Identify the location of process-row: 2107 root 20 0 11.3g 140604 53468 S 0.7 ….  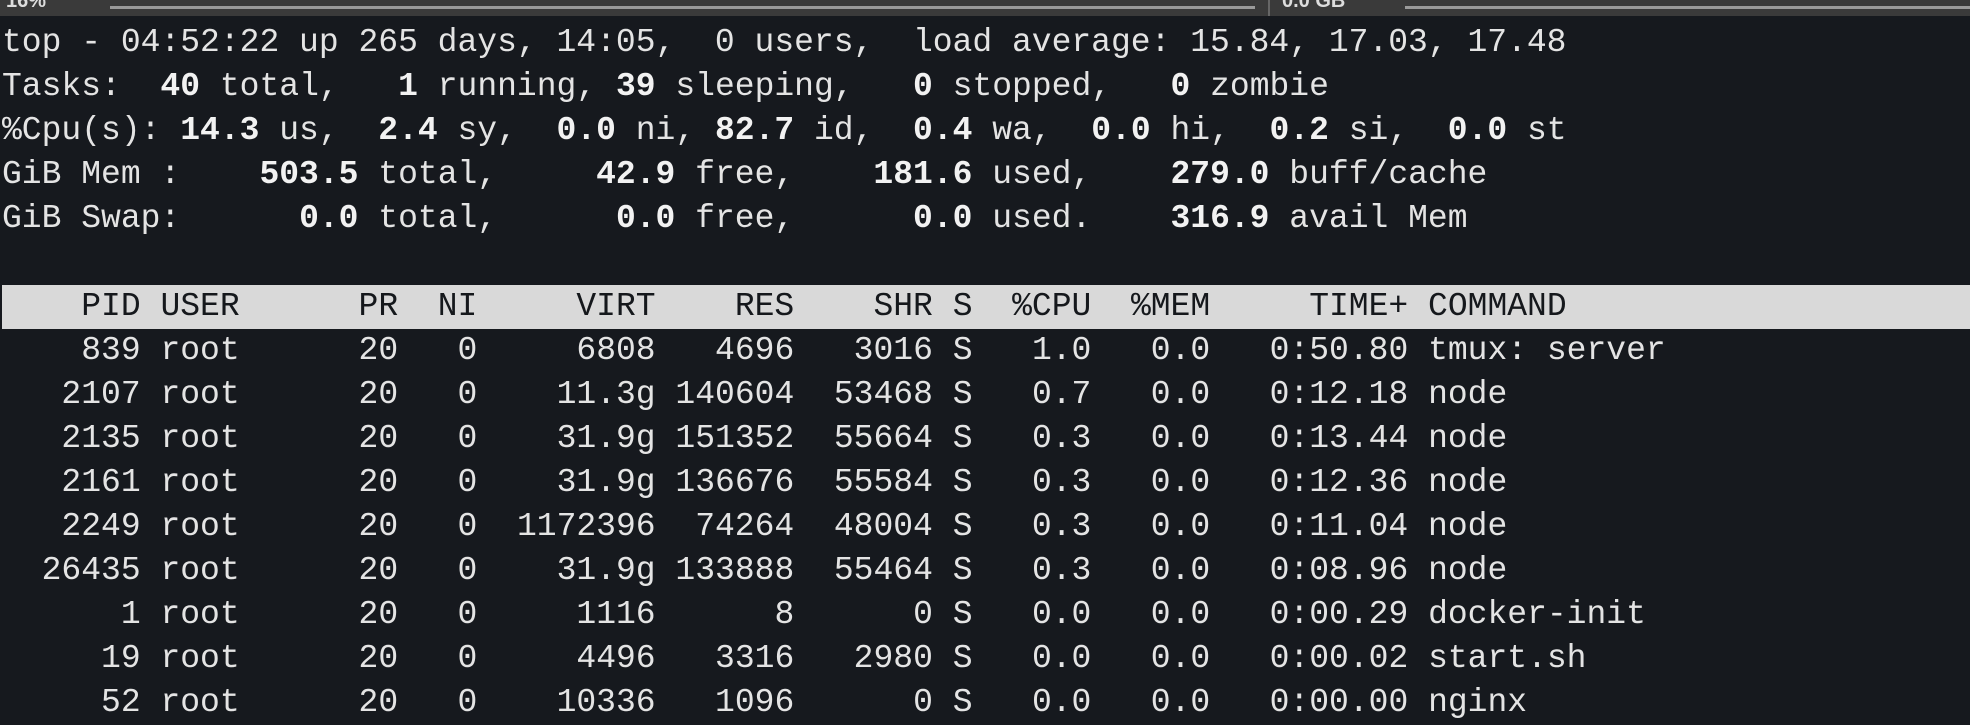
(986, 395).